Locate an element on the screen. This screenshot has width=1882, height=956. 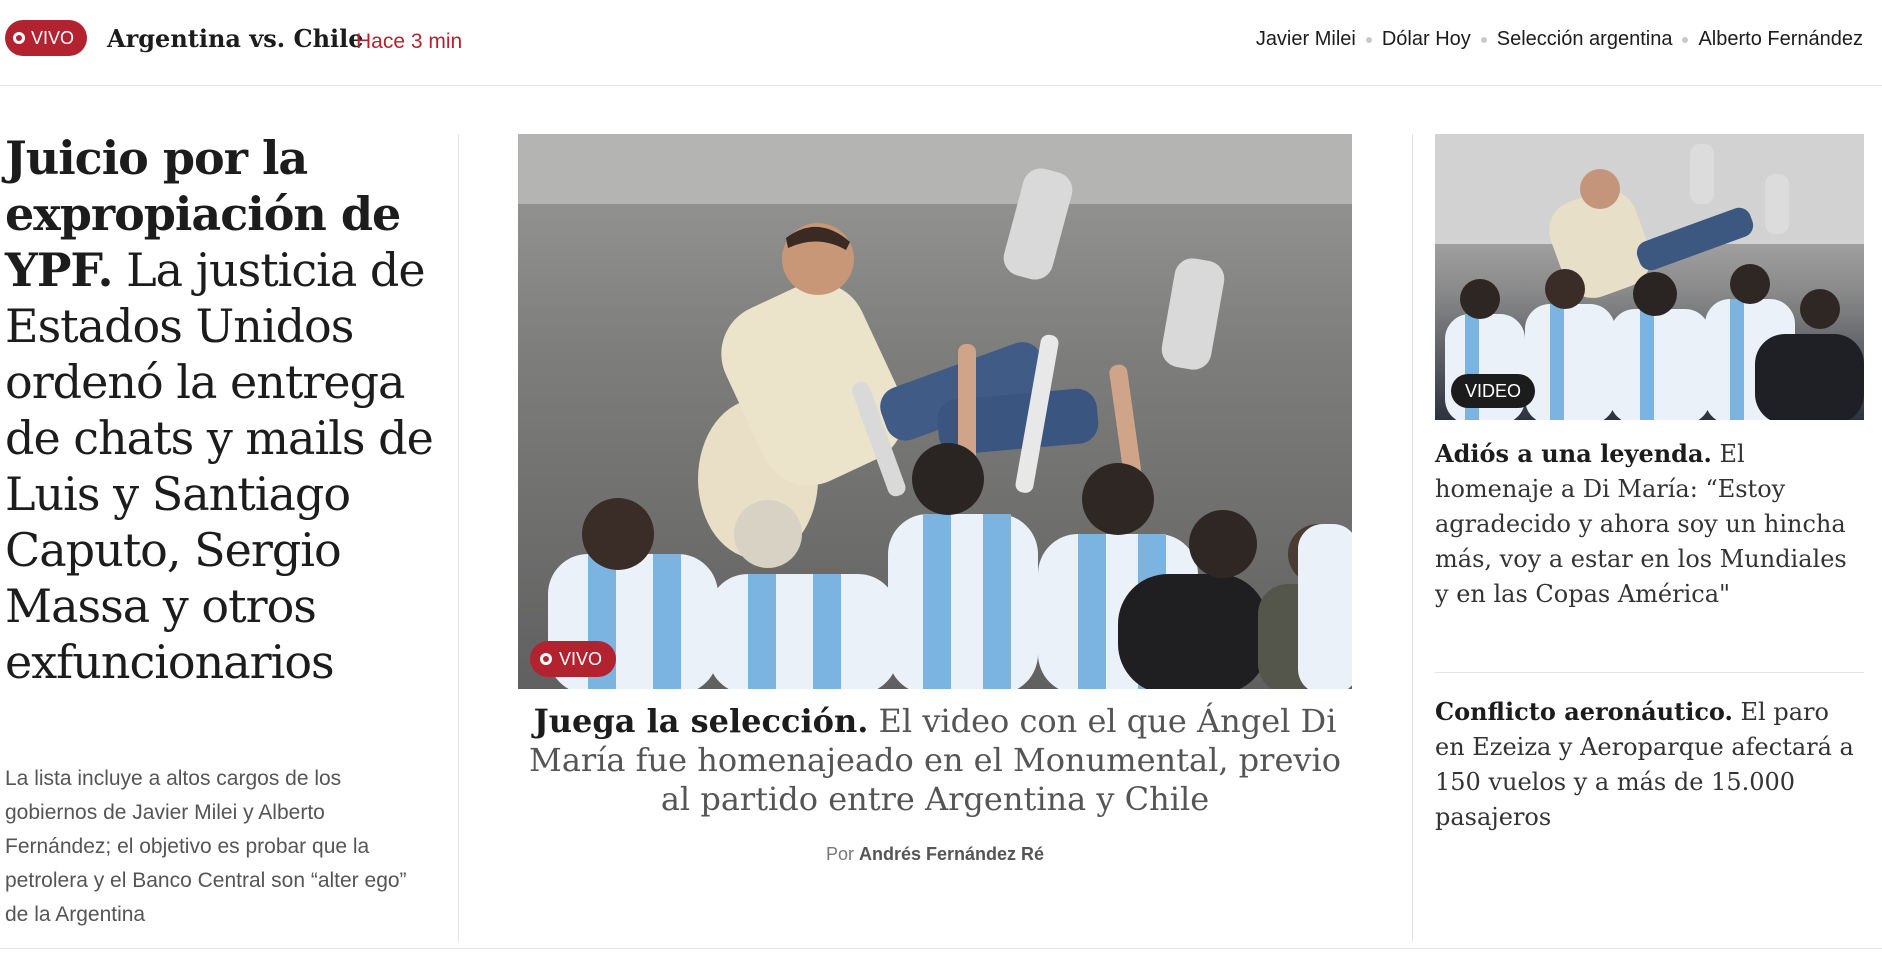
live-badge: VIVO is located at coordinates (46, 38).